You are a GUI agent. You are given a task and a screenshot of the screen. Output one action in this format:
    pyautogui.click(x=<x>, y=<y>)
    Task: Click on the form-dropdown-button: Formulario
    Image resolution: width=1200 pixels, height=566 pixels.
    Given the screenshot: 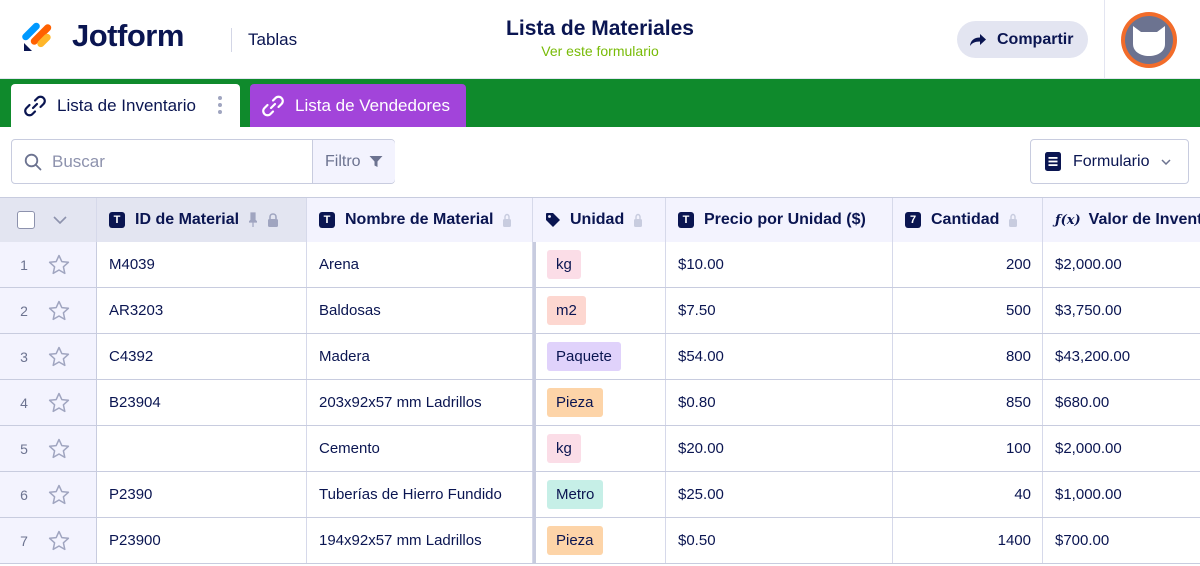 What is the action you would take?
    pyautogui.click(x=1109, y=161)
    